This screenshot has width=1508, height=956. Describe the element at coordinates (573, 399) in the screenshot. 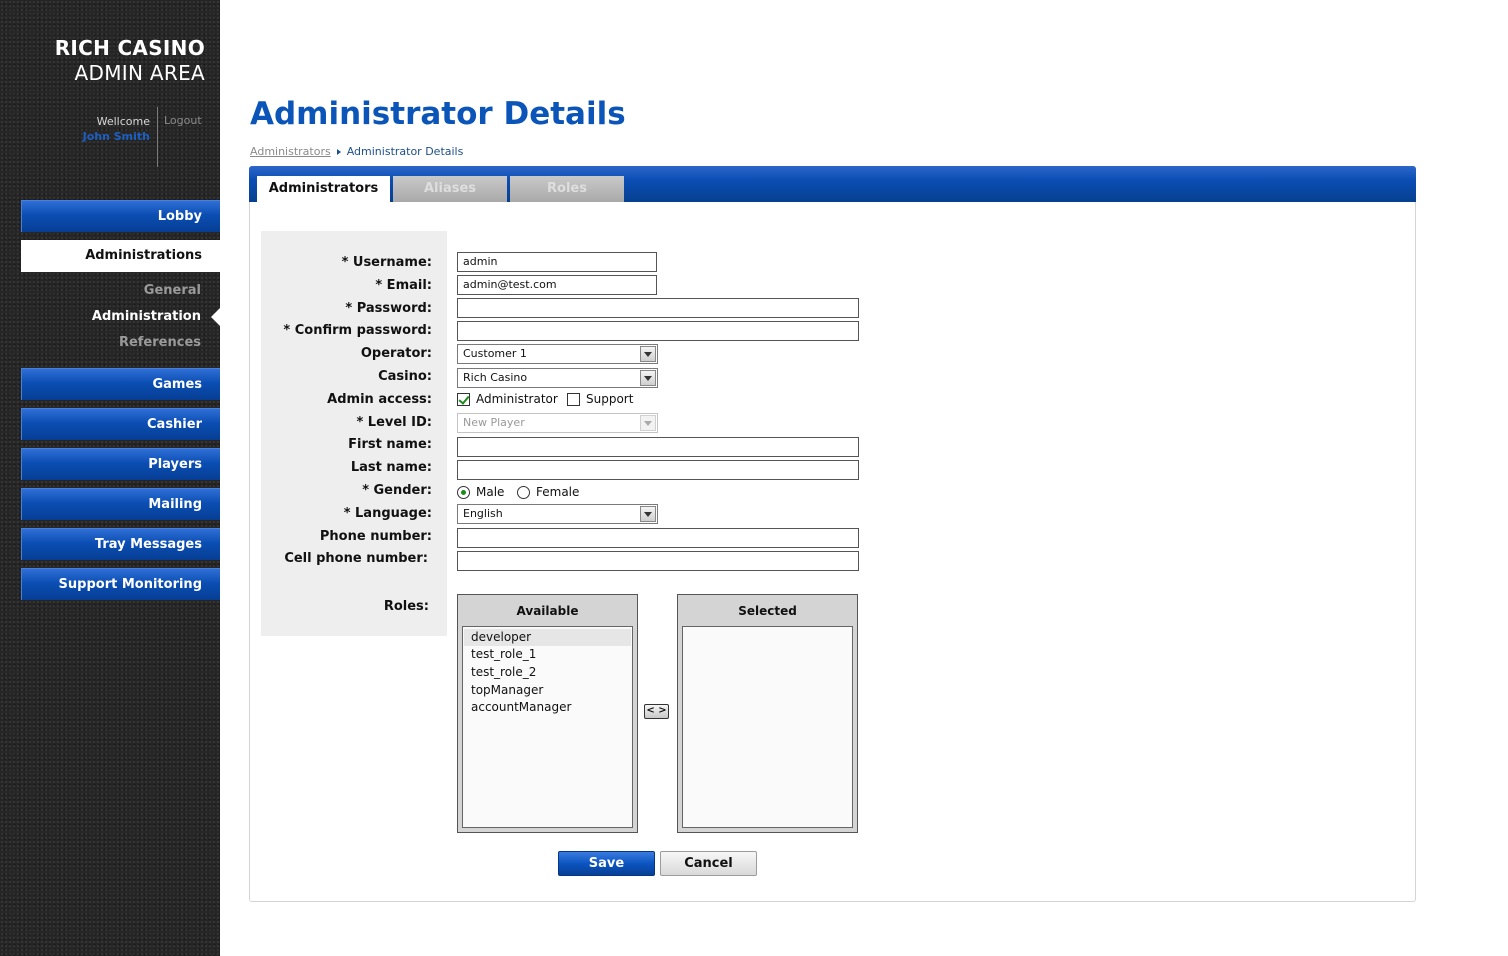

I see `support-checkbox` at that location.